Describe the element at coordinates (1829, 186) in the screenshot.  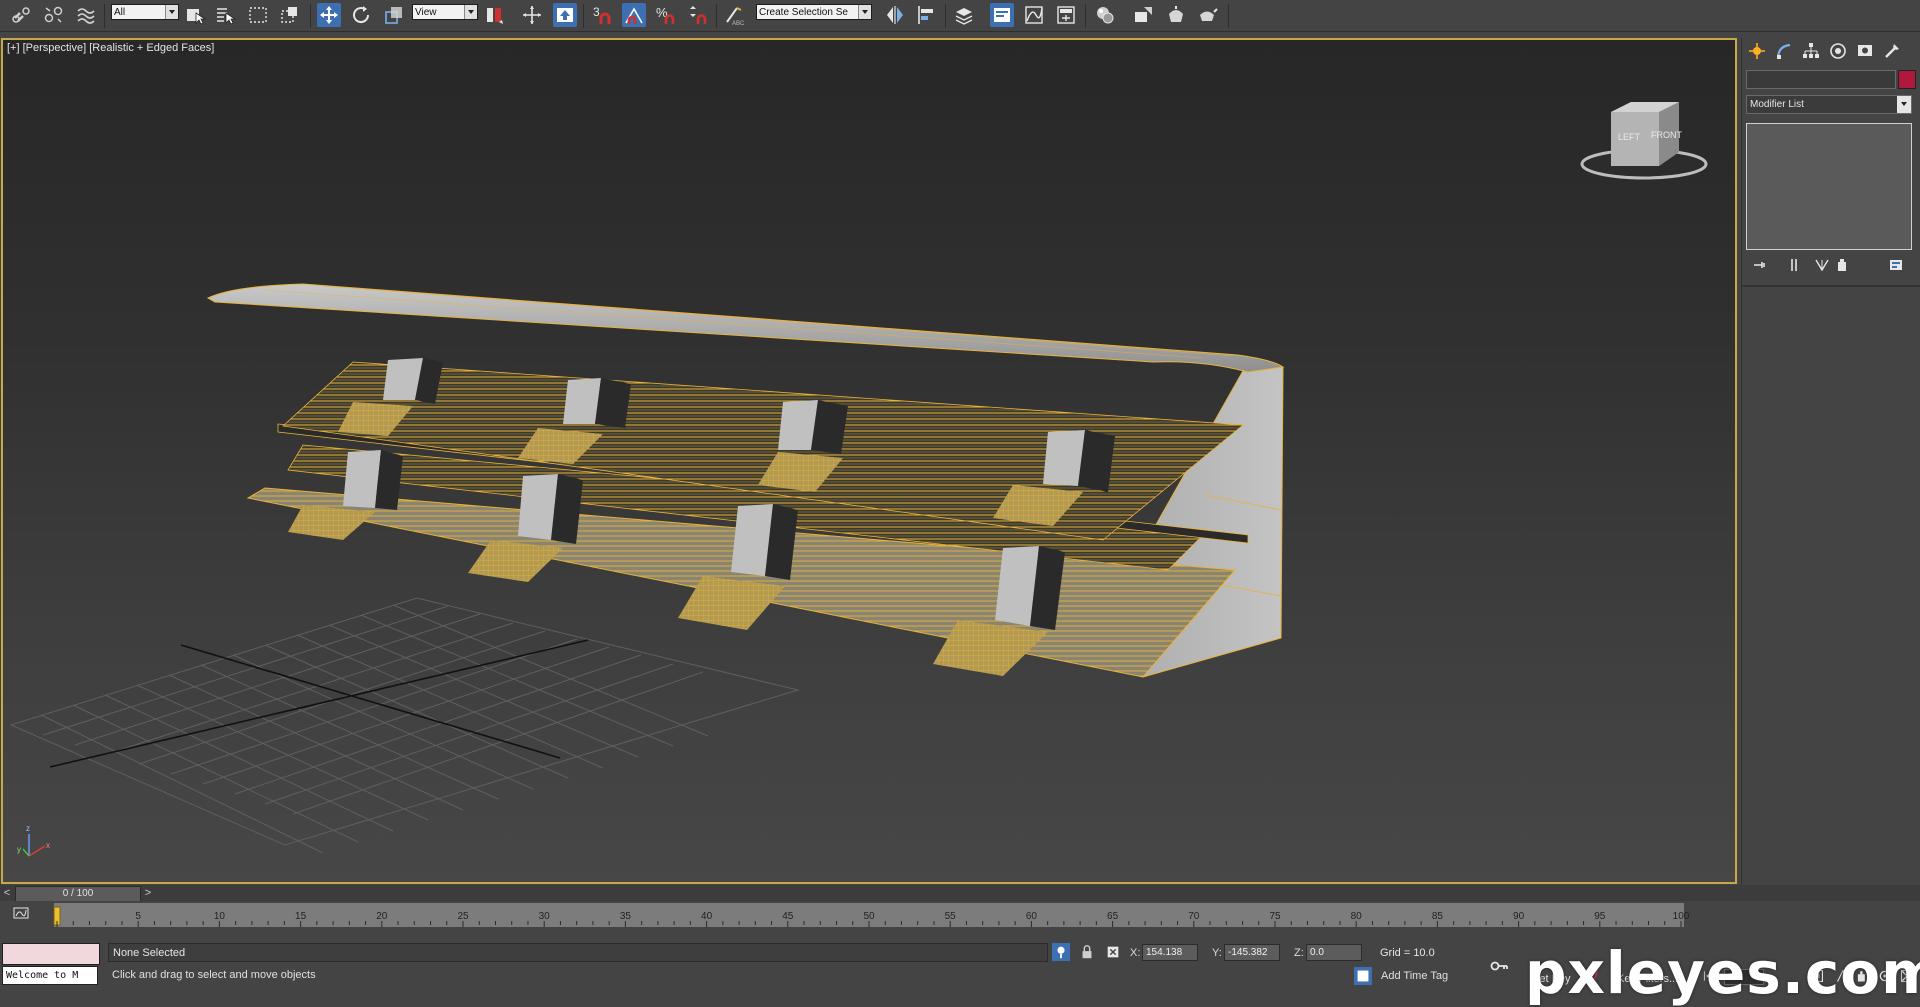
I see `modifier-stack` at that location.